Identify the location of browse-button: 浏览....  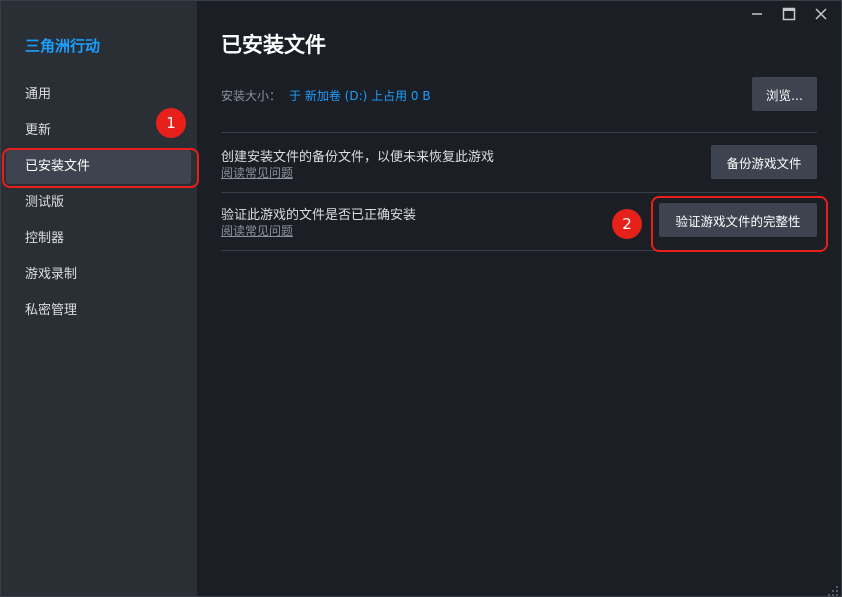
(784, 94).